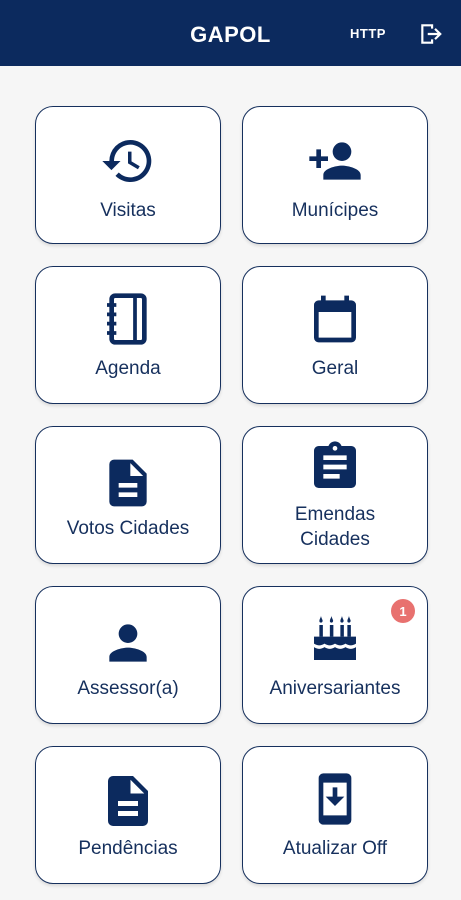  I want to click on tile-geral: Geral, so click(335, 335).